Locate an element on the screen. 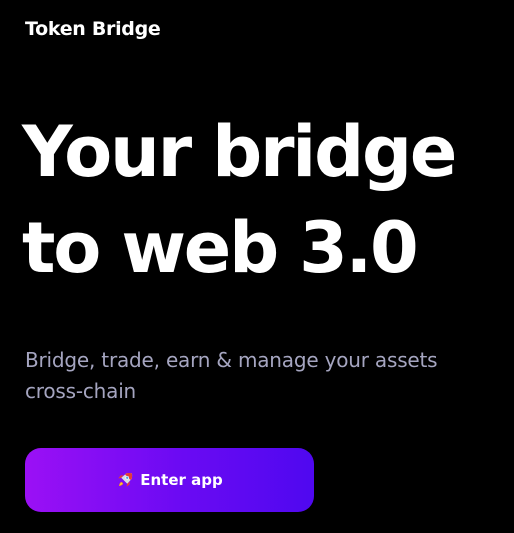 This screenshot has width=514, height=533. enter-app-button: Enter app is located at coordinates (169, 480).